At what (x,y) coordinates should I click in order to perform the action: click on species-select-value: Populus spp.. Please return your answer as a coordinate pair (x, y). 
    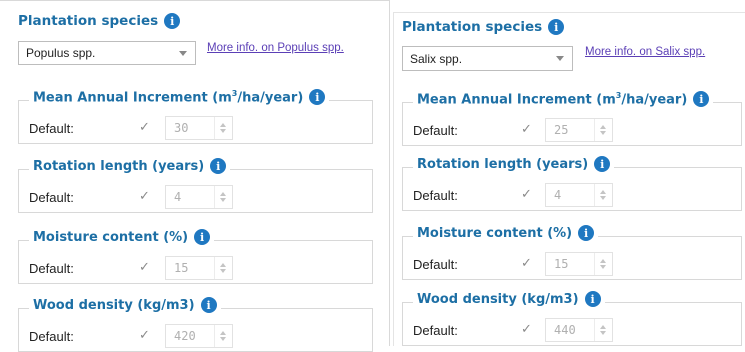
    Looking at the image, I should click on (61, 53).